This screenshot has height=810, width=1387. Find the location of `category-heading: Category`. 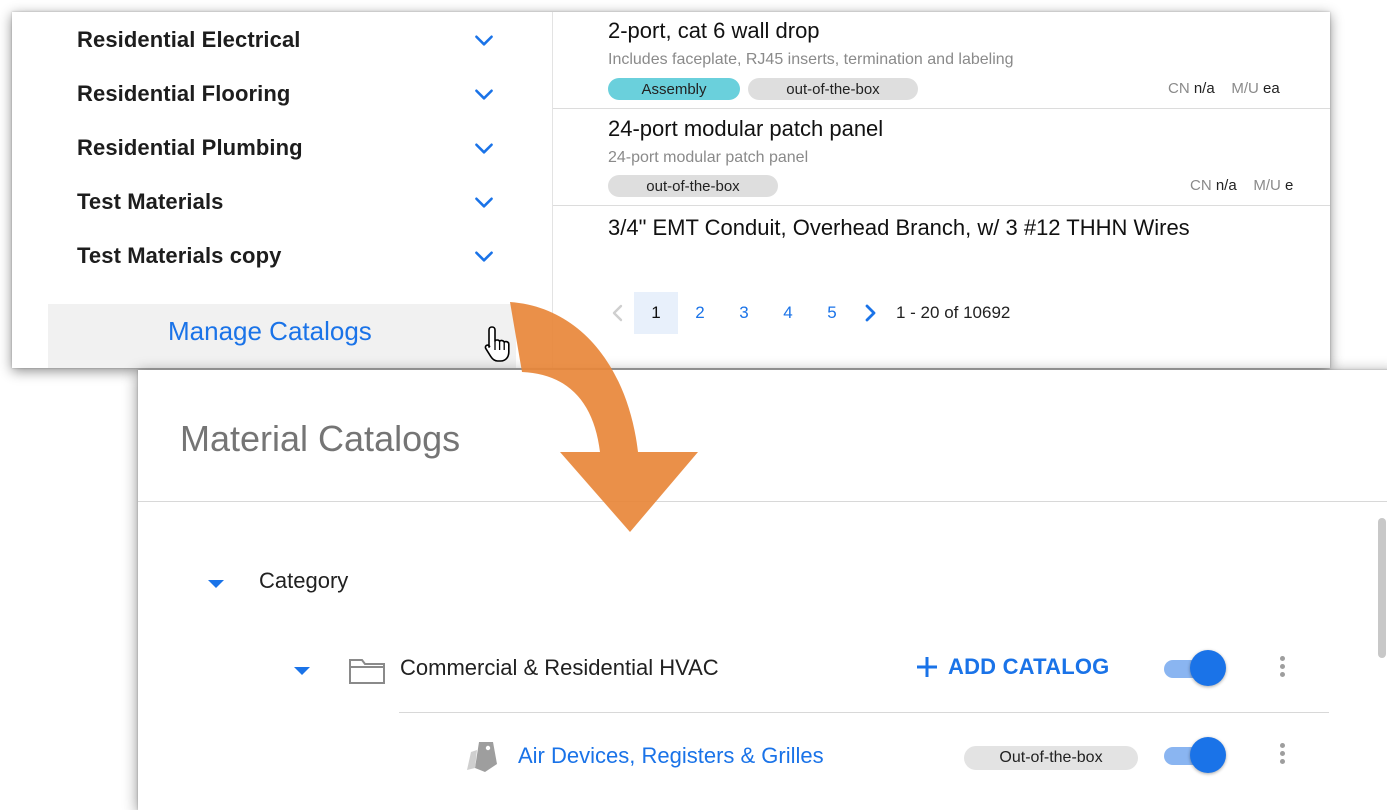

category-heading: Category is located at coordinates (304, 580).